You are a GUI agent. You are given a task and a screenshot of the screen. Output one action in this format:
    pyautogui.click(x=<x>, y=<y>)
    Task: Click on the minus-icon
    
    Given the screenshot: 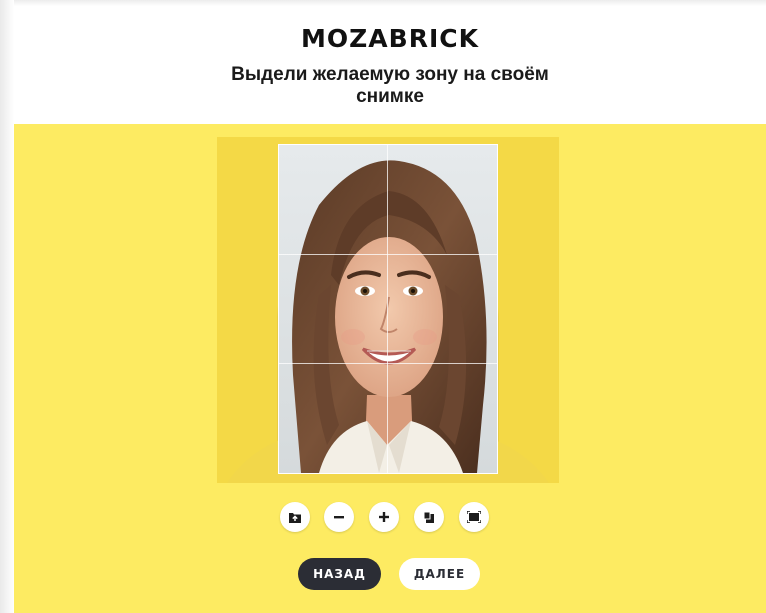 What is the action you would take?
    pyautogui.click(x=339, y=517)
    